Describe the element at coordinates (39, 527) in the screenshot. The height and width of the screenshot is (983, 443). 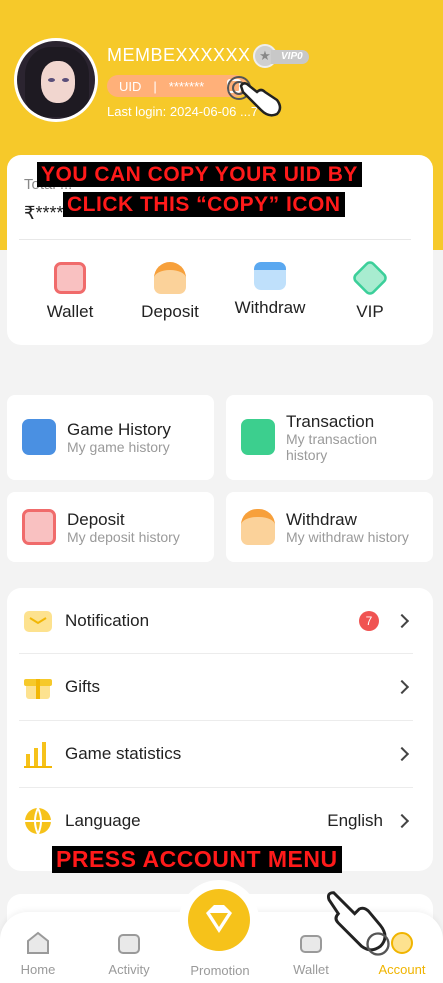
I see `deposit-history-icon` at that location.